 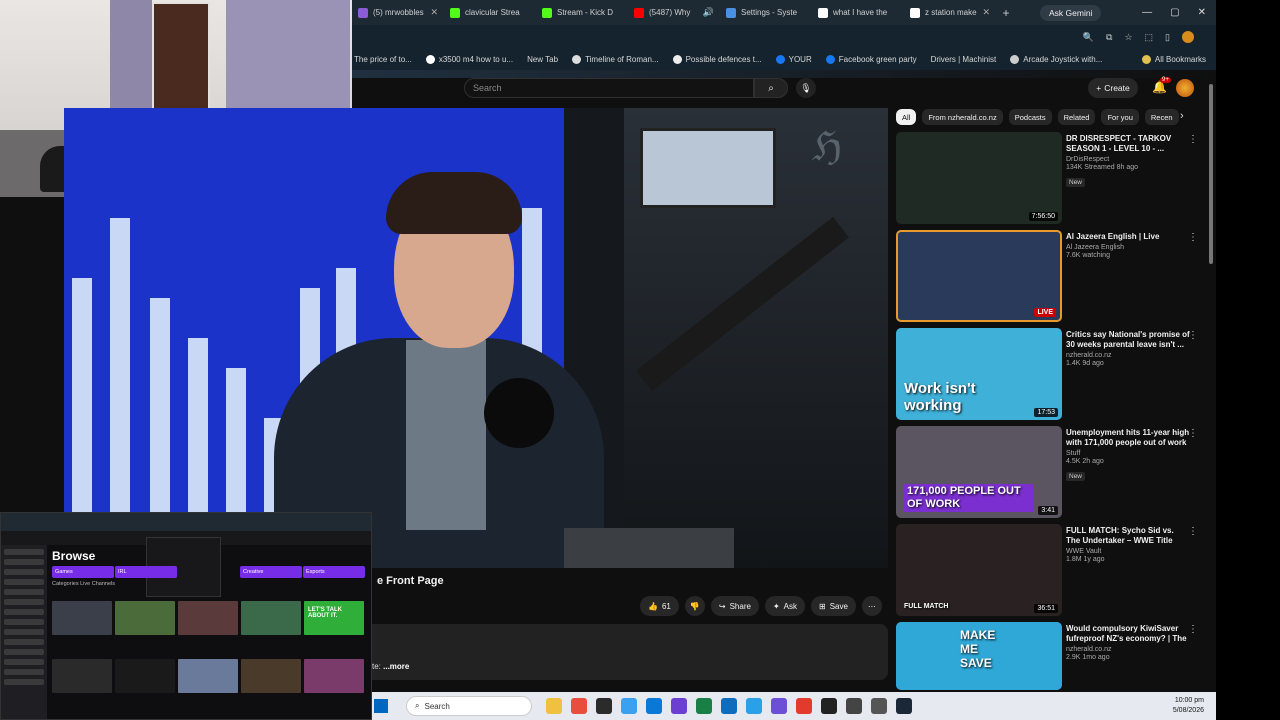 What do you see at coordinates (1149, 37) in the screenshot?
I see `extensions-icon: ⬚` at bounding box center [1149, 37].